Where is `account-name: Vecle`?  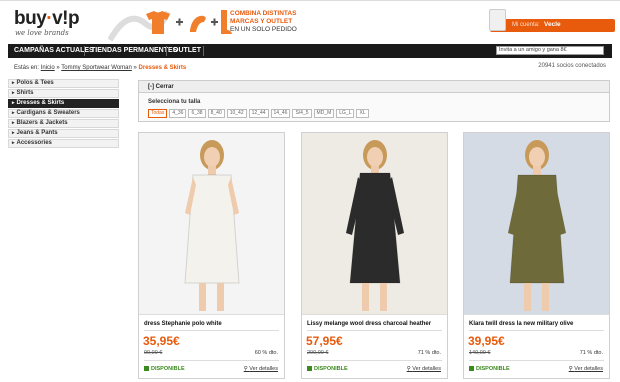
account-name: Vecle is located at coordinates (552, 24).